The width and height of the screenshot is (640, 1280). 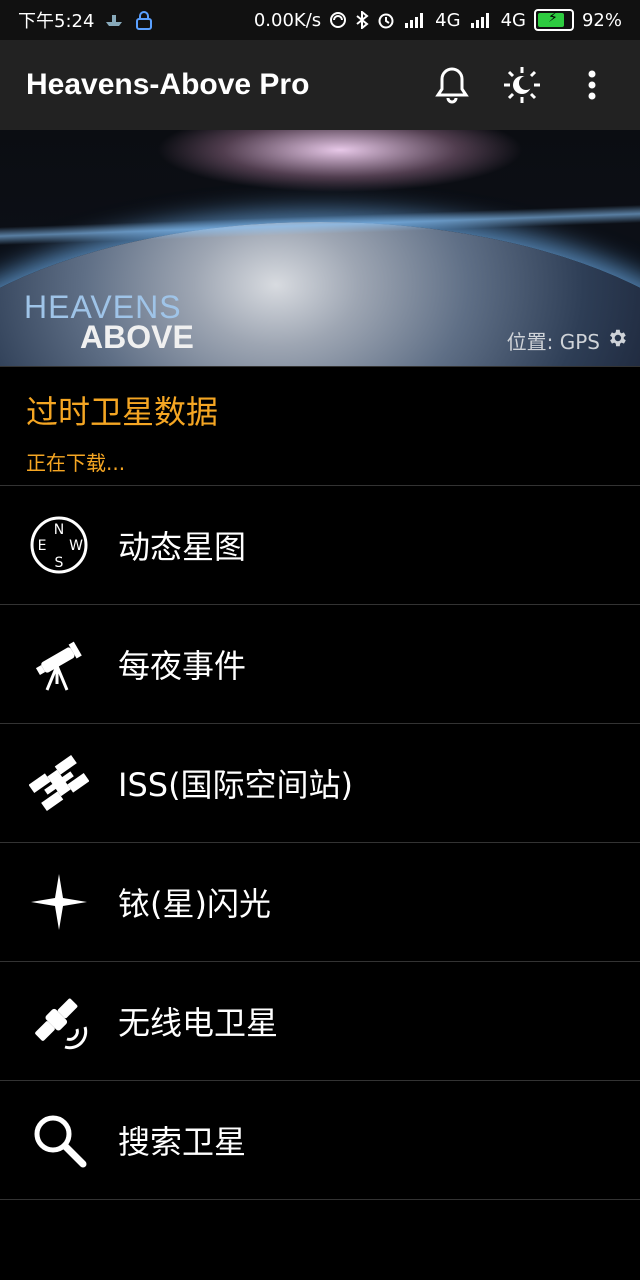 What do you see at coordinates (513, 20) in the screenshot?
I see `signal2-label: 4G` at bounding box center [513, 20].